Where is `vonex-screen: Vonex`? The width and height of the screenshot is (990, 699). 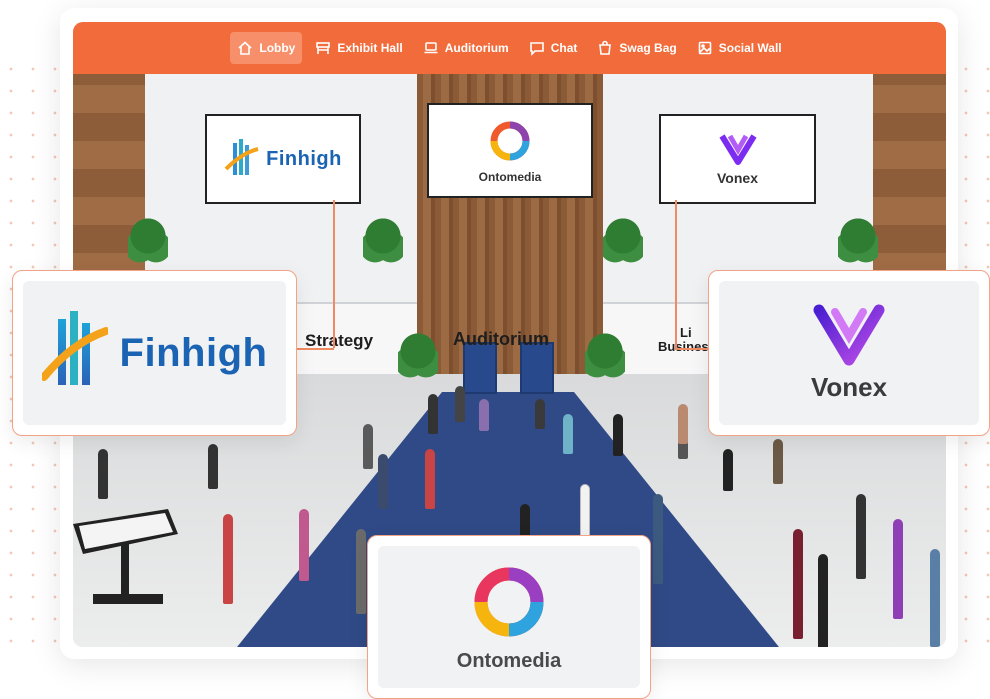
vonex-screen: Vonex is located at coordinates (737, 159).